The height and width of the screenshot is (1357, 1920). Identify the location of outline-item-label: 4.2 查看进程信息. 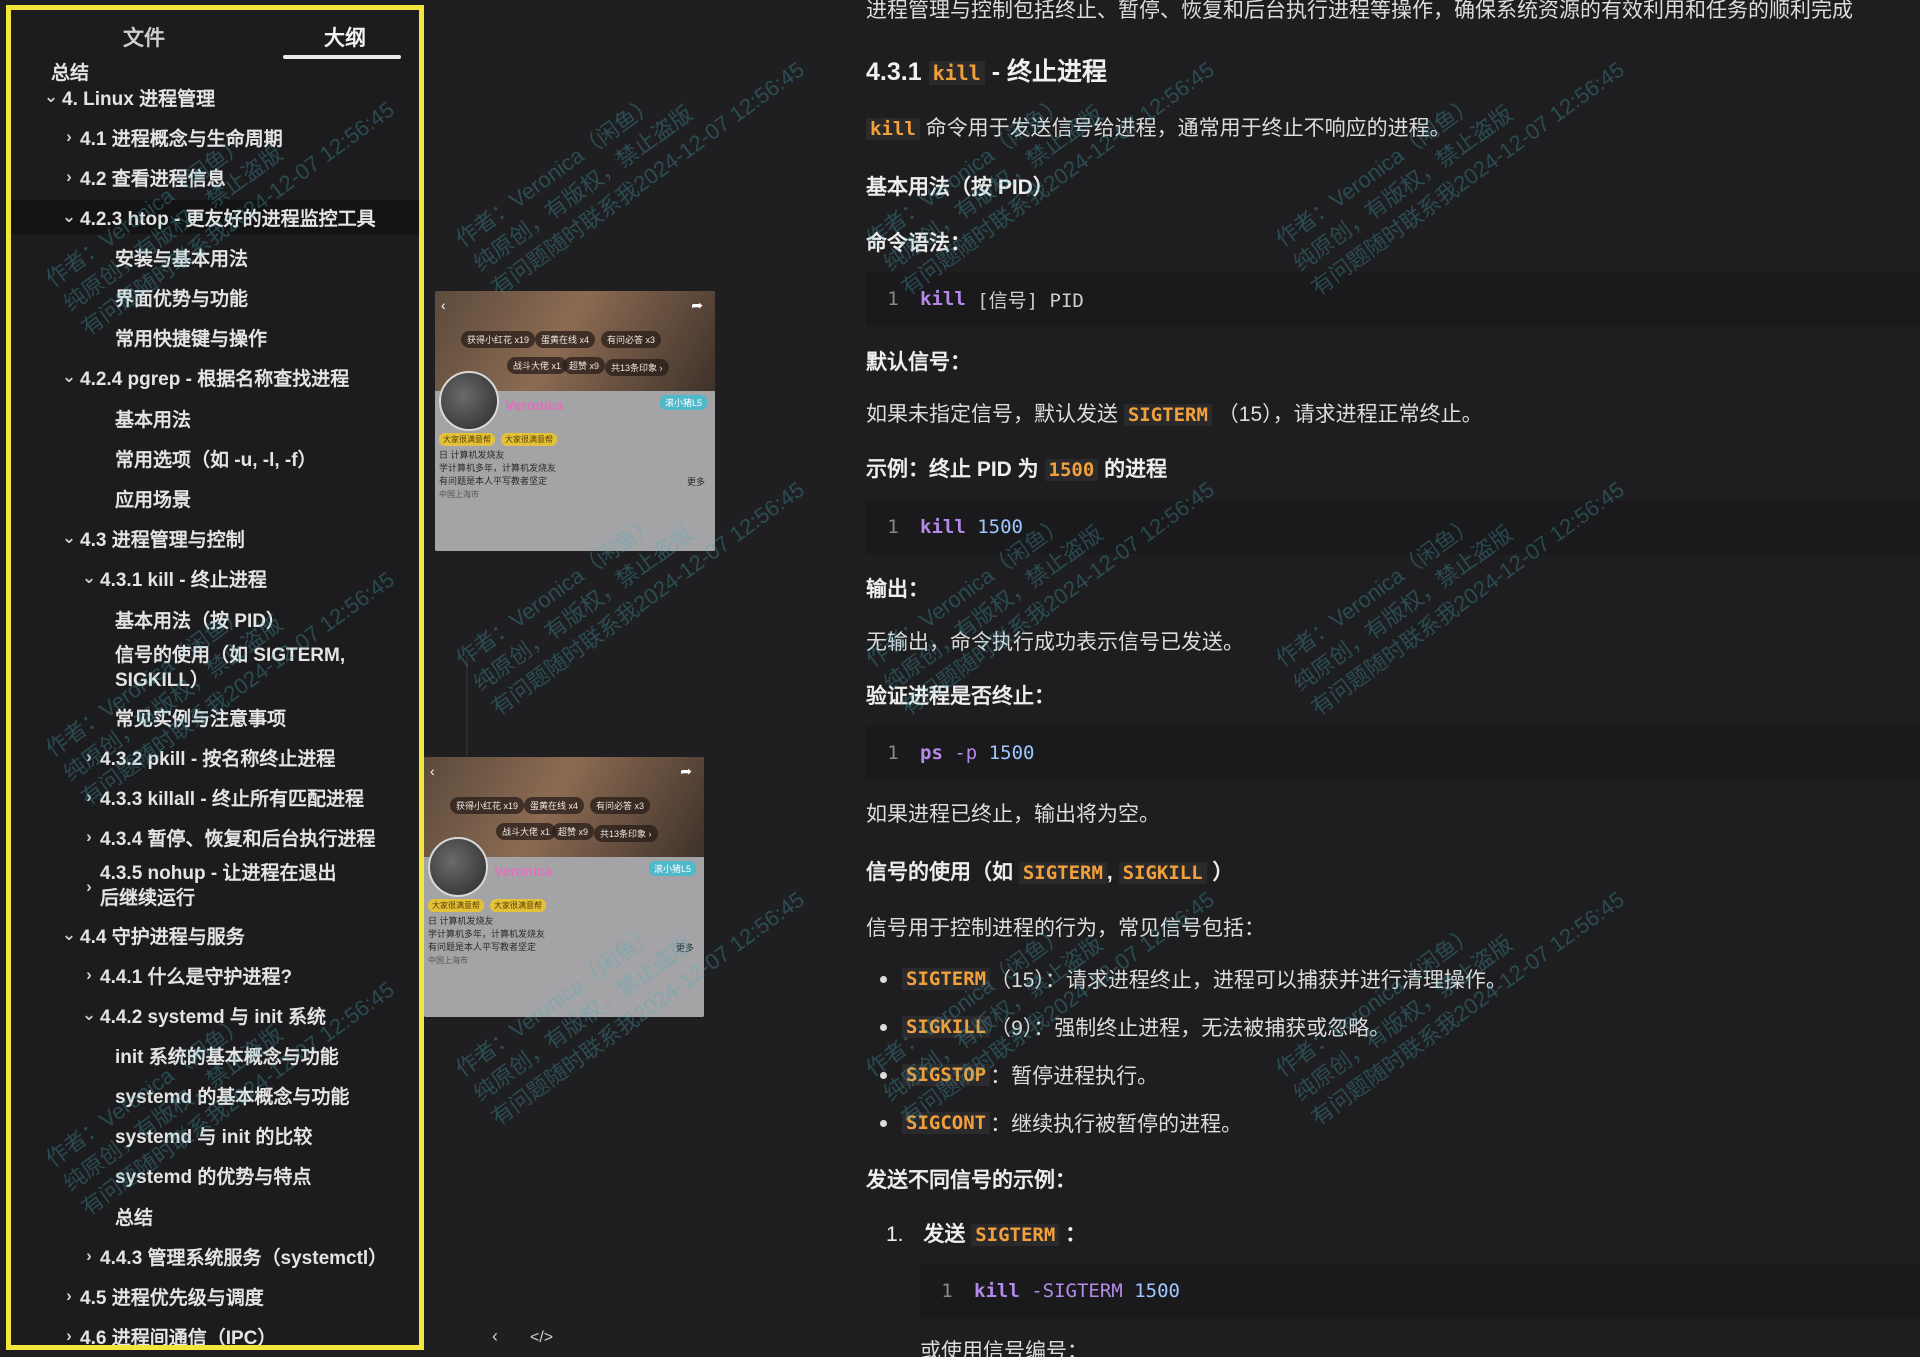
(153, 179).